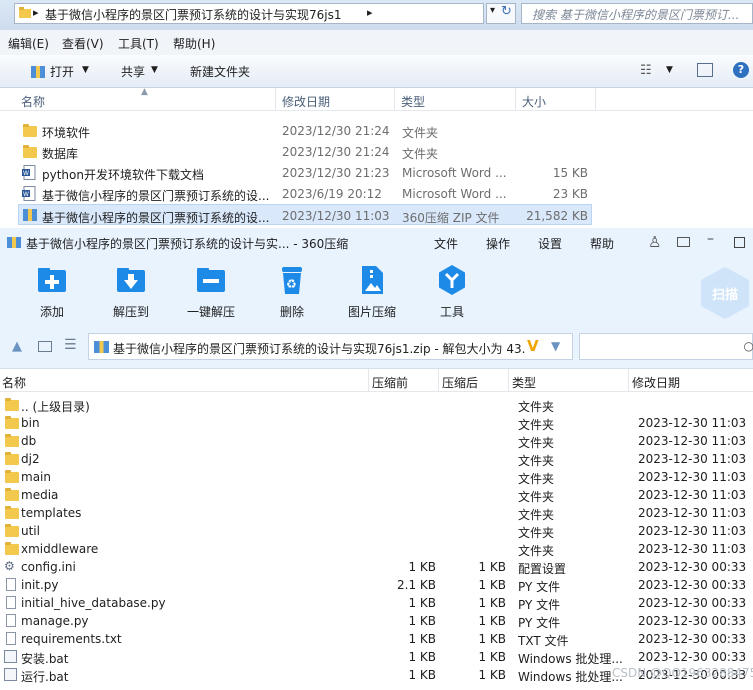  What do you see at coordinates (705, 70) in the screenshot?
I see `preview-pane-icon` at bounding box center [705, 70].